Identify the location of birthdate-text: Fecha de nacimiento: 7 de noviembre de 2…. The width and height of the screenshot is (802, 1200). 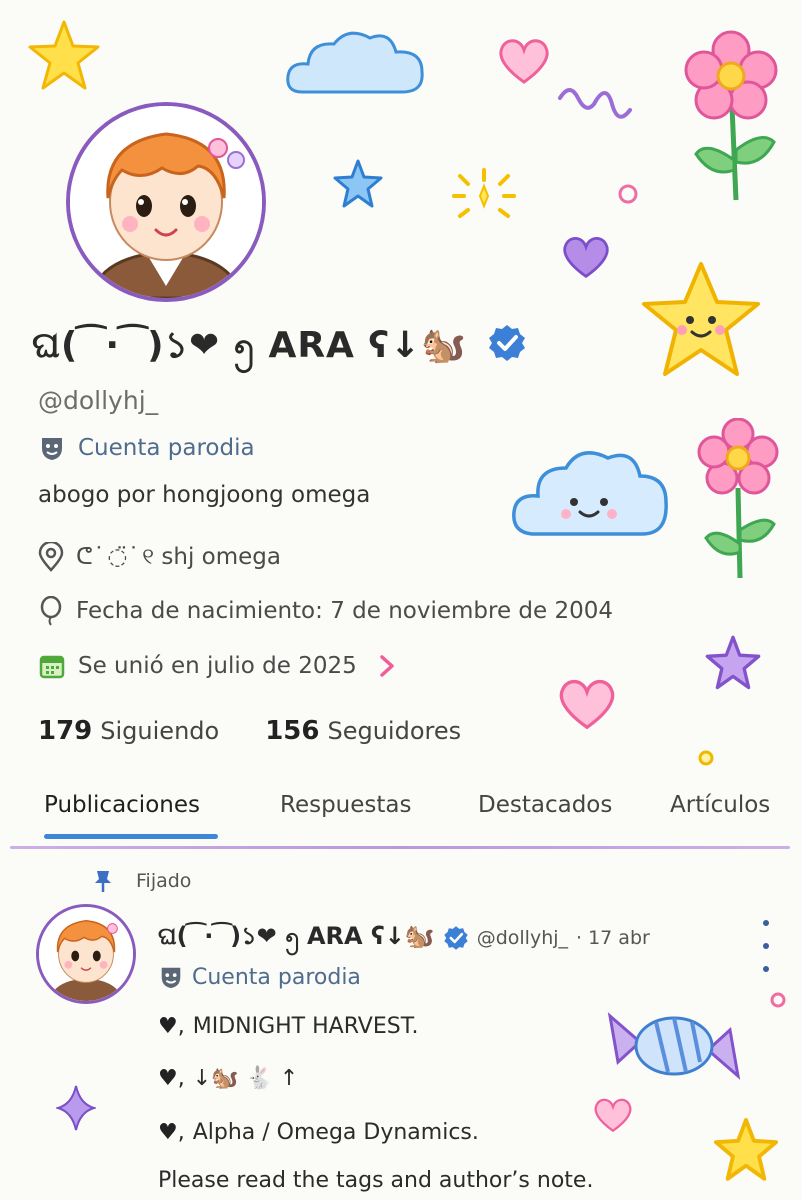
(345, 611).